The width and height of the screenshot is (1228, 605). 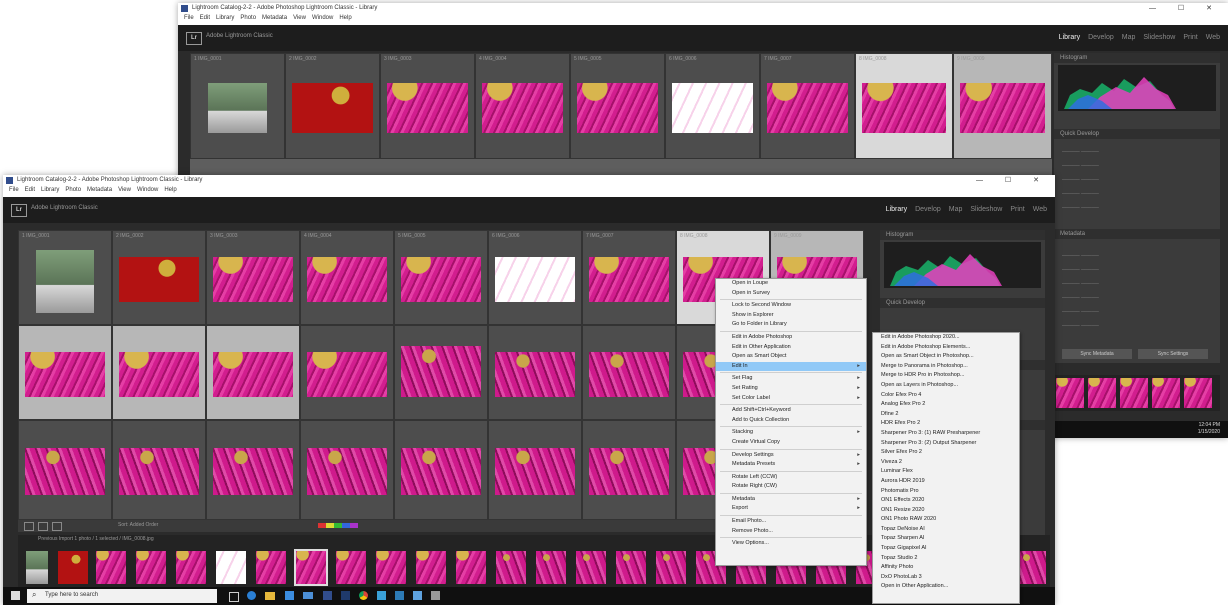 I want to click on grid-cell: 1 IMG_0001, so click(x=237, y=106).